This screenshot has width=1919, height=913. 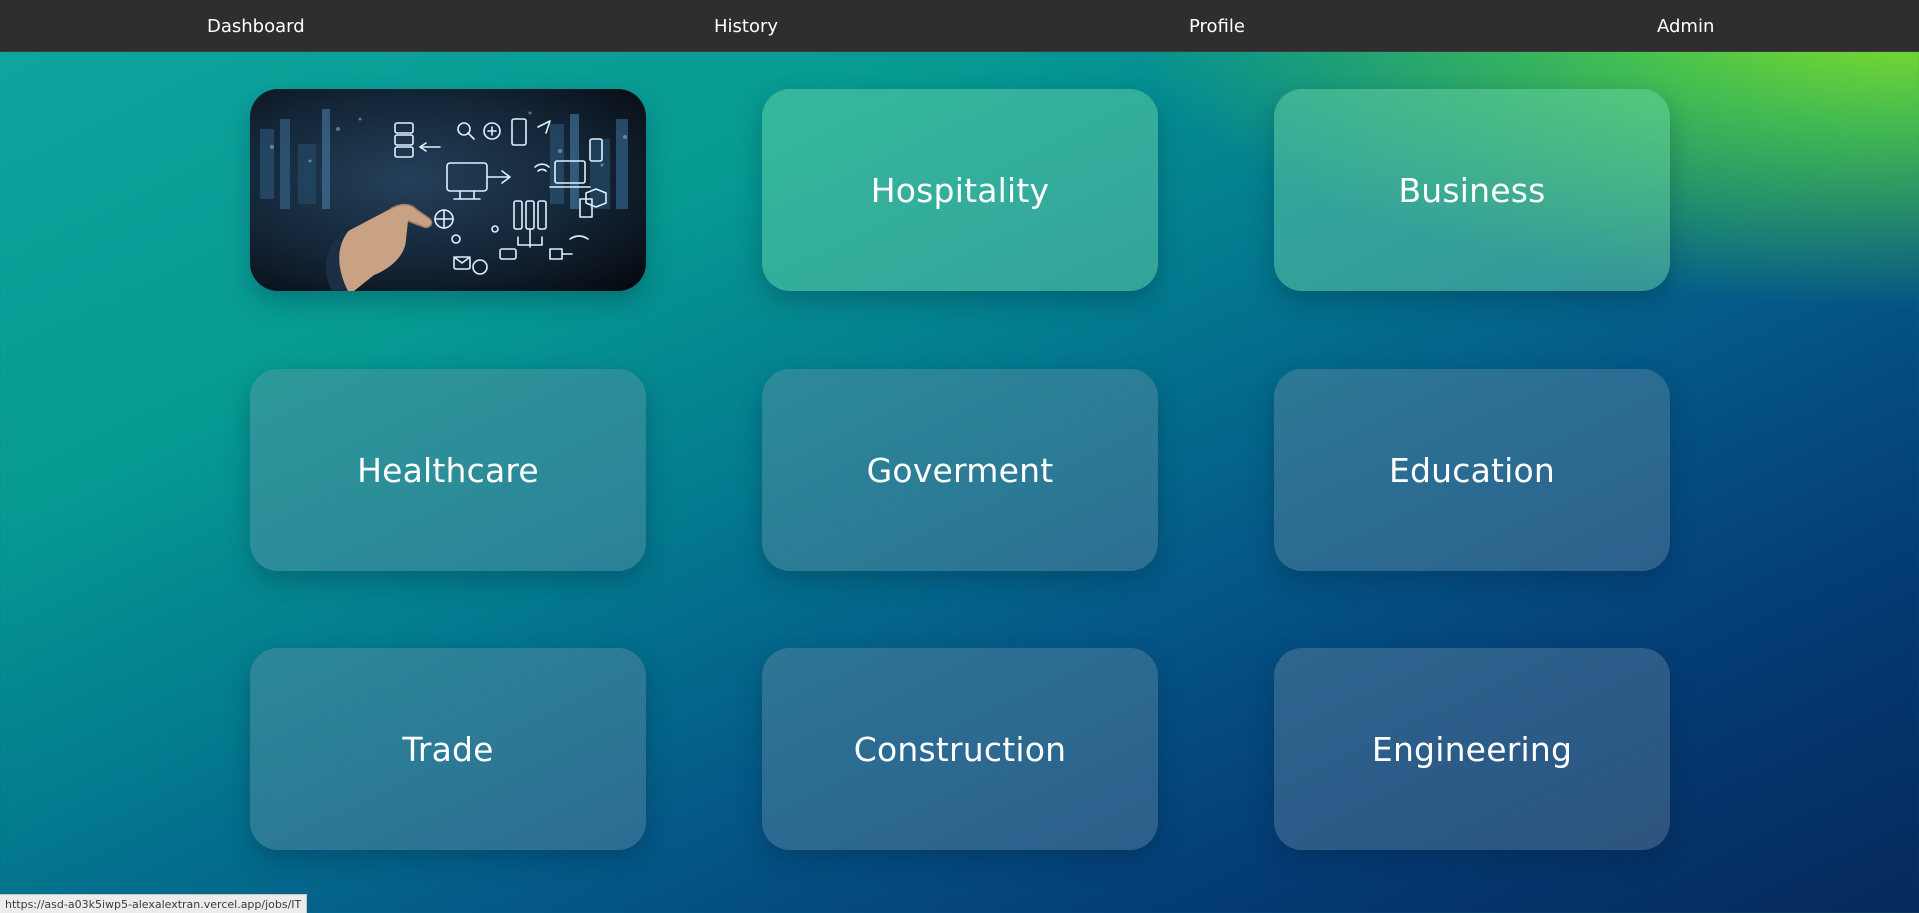 I want to click on category-card-goverment: Goverment, so click(x=960, y=470).